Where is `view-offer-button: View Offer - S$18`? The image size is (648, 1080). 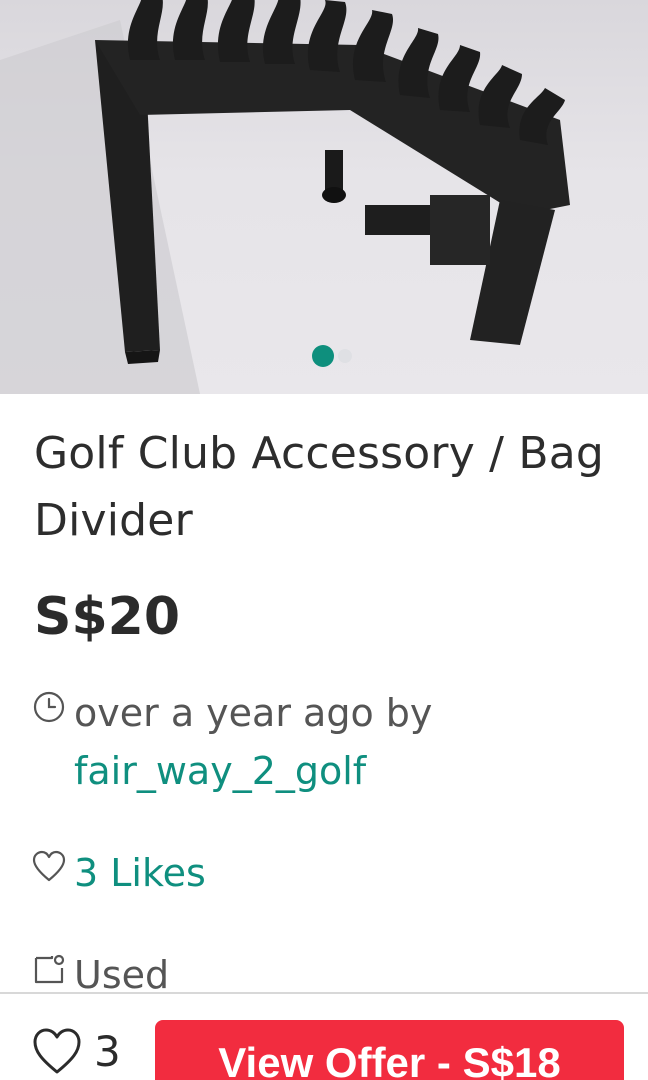
view-offer-button: View Offer - S$18 is located at coordinates (389, 1050).